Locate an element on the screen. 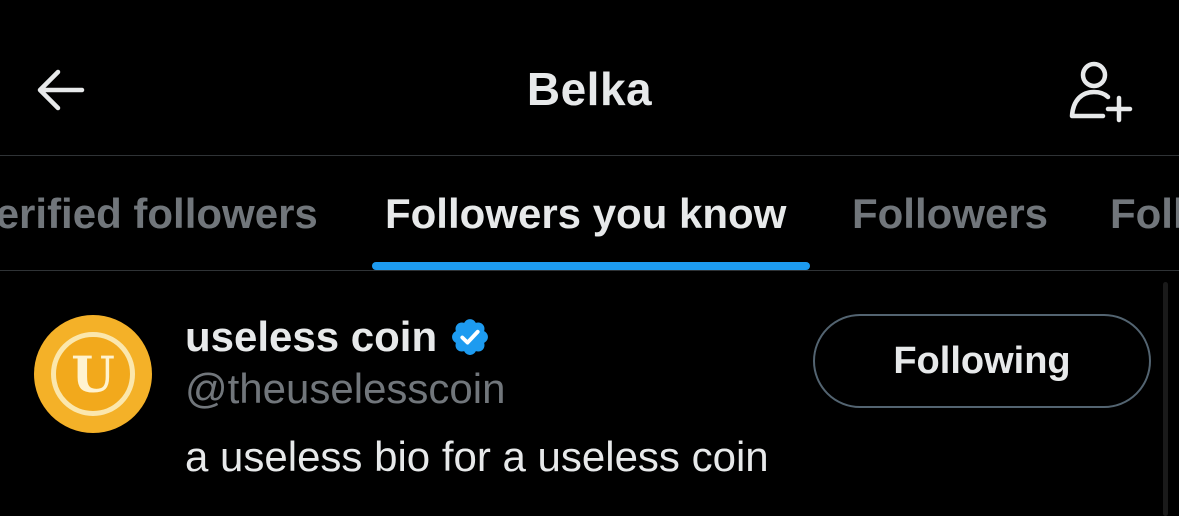 This screenshot has width=1179, height=516. tab-followers: Followers is located at coordinates (950, 213).